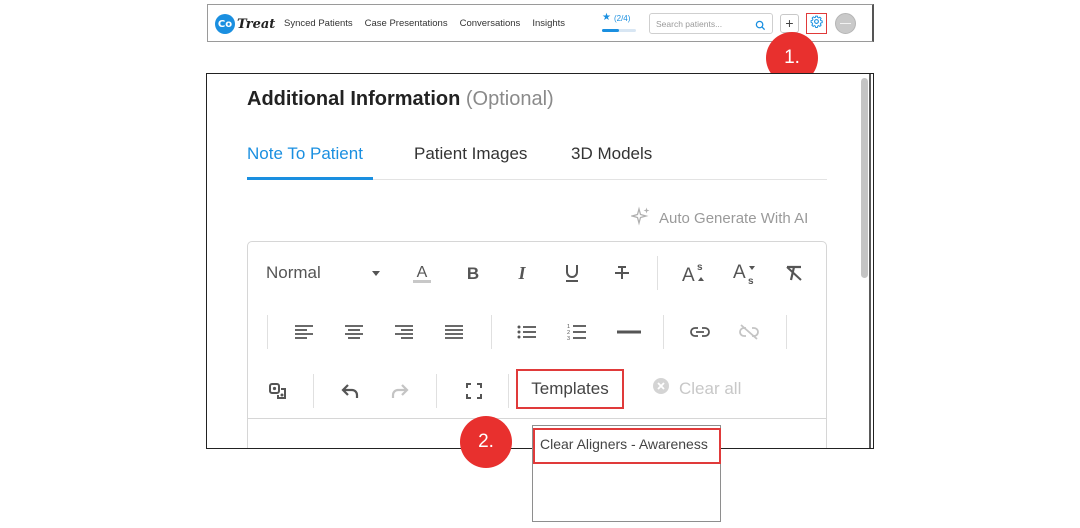 This screenshot has height=528, width=1080. Describe the element at coordinates (627, 446) in the screenshot. I see `template-option: Clear Aligners - Awareness` at that location.